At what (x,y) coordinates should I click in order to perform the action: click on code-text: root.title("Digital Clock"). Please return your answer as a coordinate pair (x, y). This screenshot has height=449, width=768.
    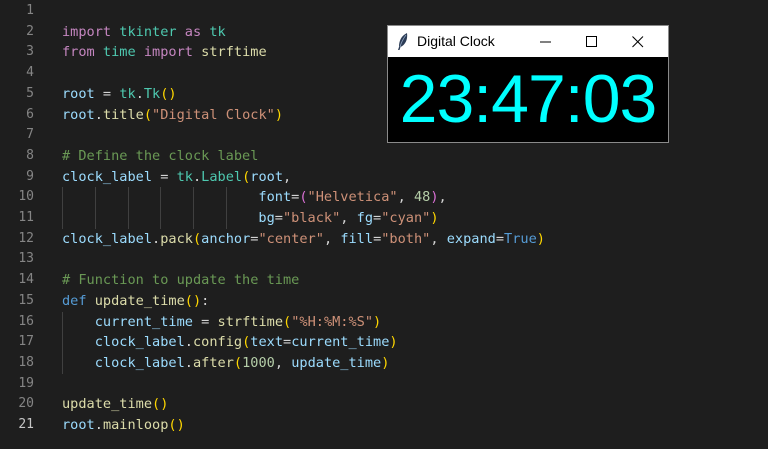
    Looking at the image, I should click on (172, 115).